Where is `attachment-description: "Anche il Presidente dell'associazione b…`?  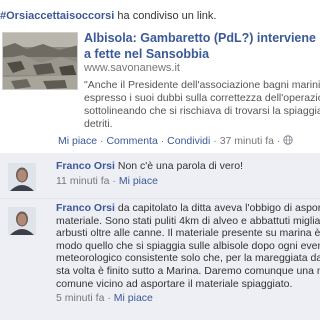 attachment-description: "Anche il Presidente dell'associazione b… is located at coordinates (202, 105).